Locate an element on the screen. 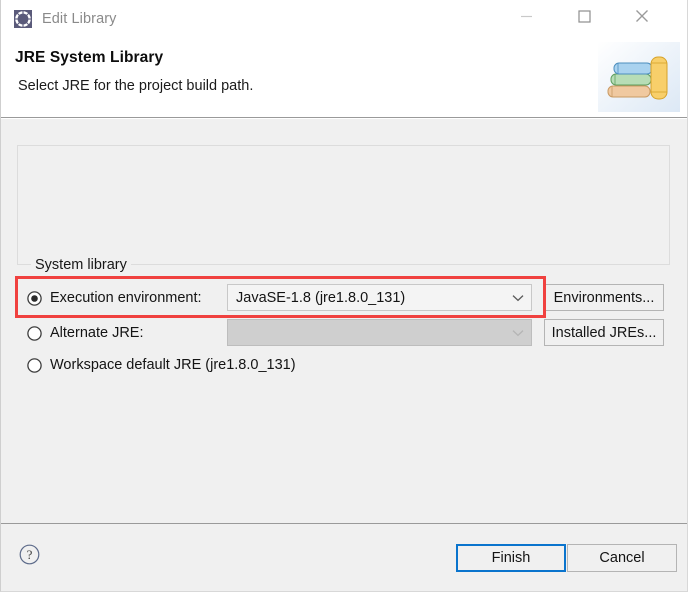 The height and width of the screenshot is (592, 688). radio-alternate-jre: Alternate JRE: is located at coordinates (85, 333).